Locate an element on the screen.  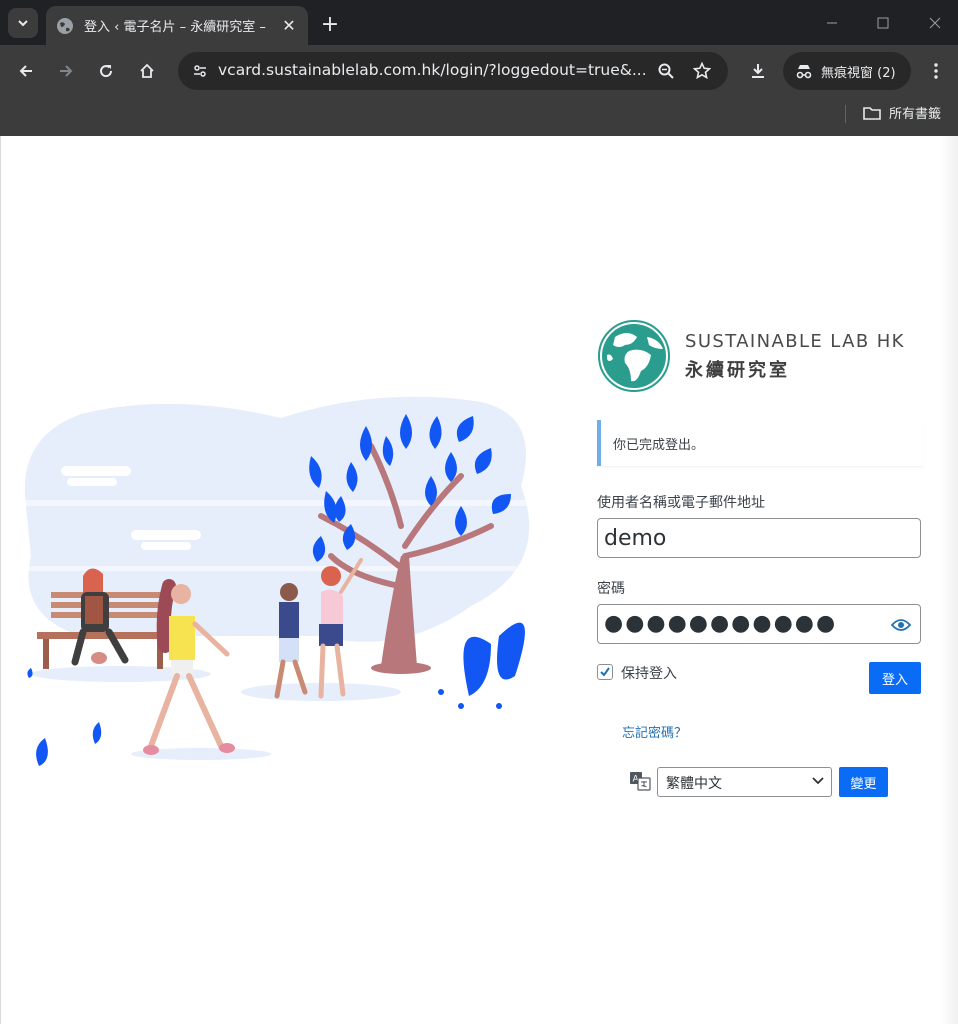
bookmarks-bar: 所有書籤 is located at coordinates (479, 116).